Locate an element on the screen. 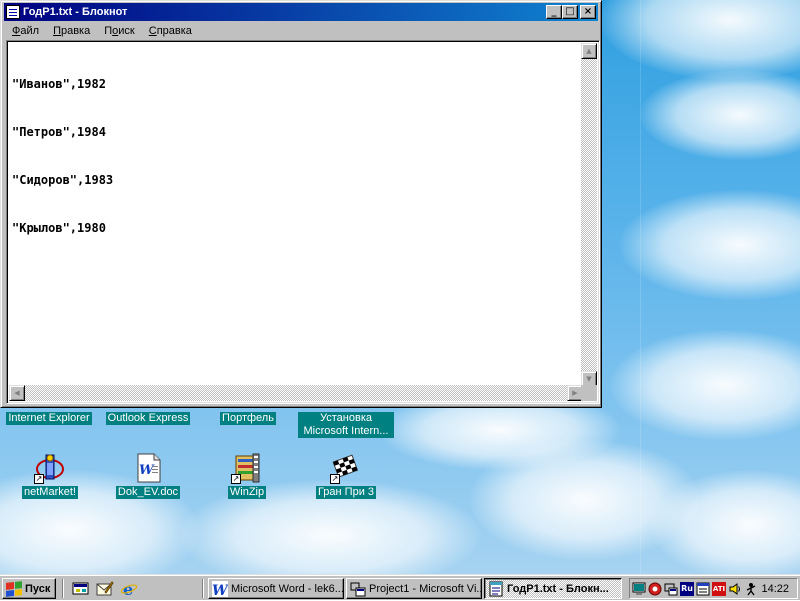 This screenshot has width=800, height=601. vertical-scrollbar: ▲ ▼ is located at coordinates (589, 215).